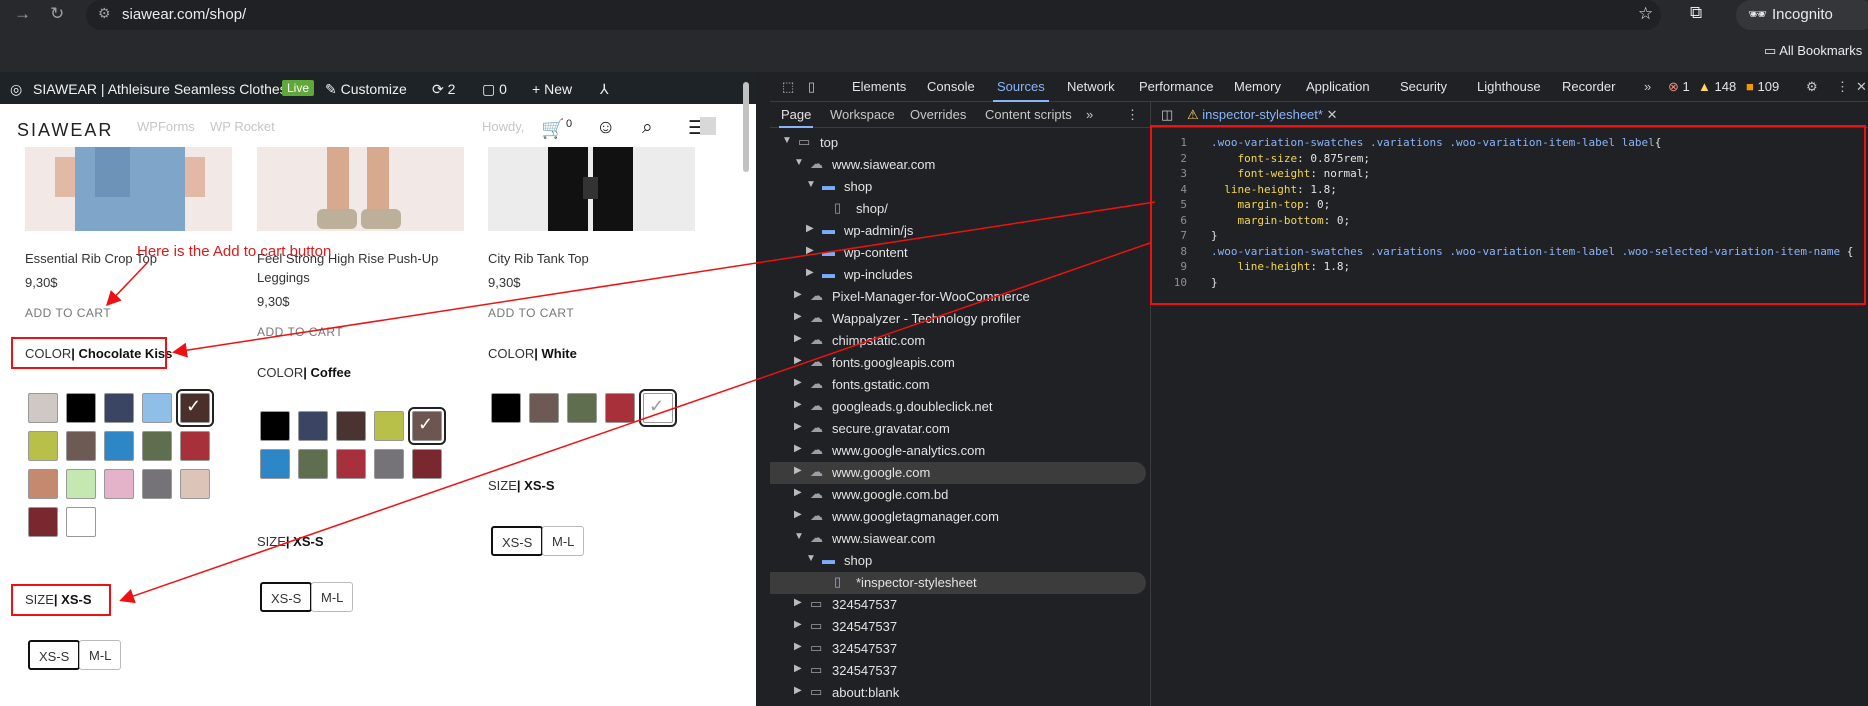 The height and width of the screenshot is (706, 1868). Describe the element at coordinates (1647, 86) in the screenshot. I see `more-tabs-icon: »` at that location.